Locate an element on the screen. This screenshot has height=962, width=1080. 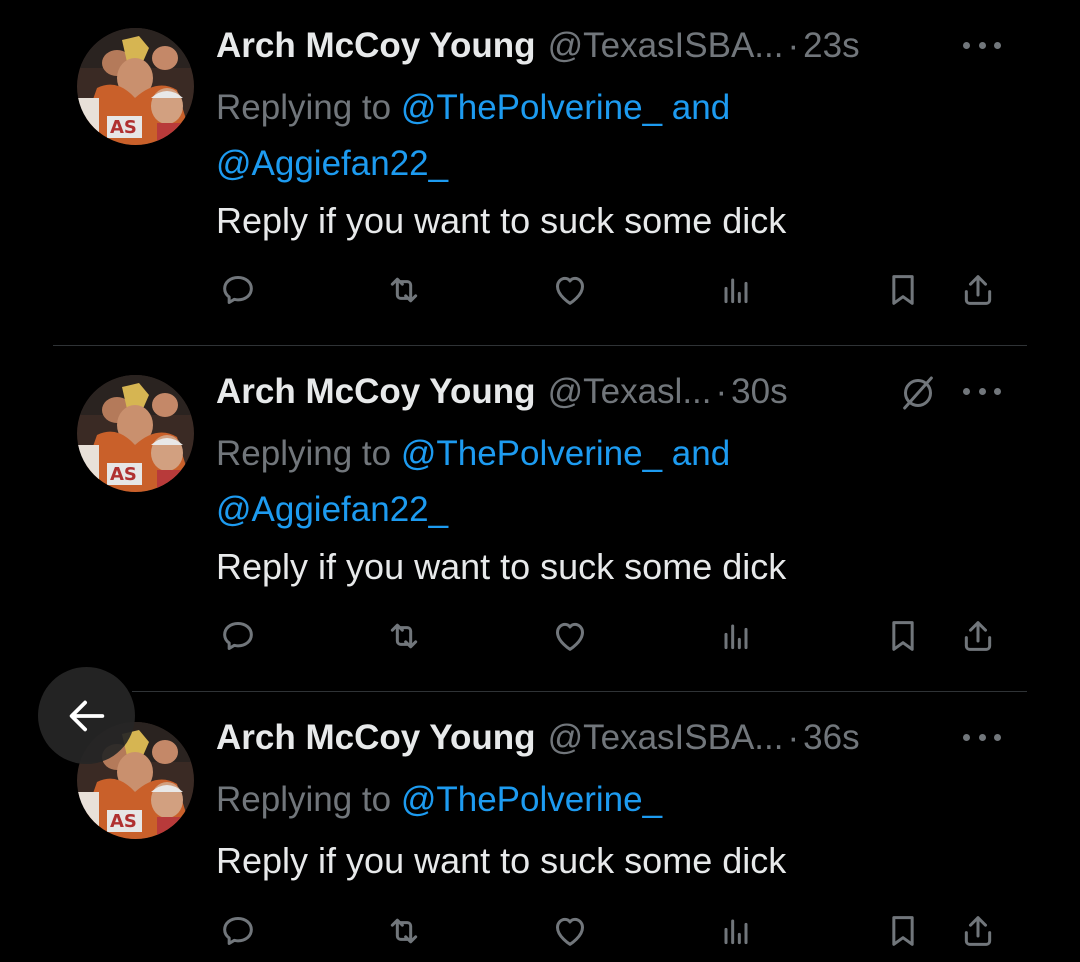
reply-mentions: @ThePolverine_ is located at coordinates (531, 799).